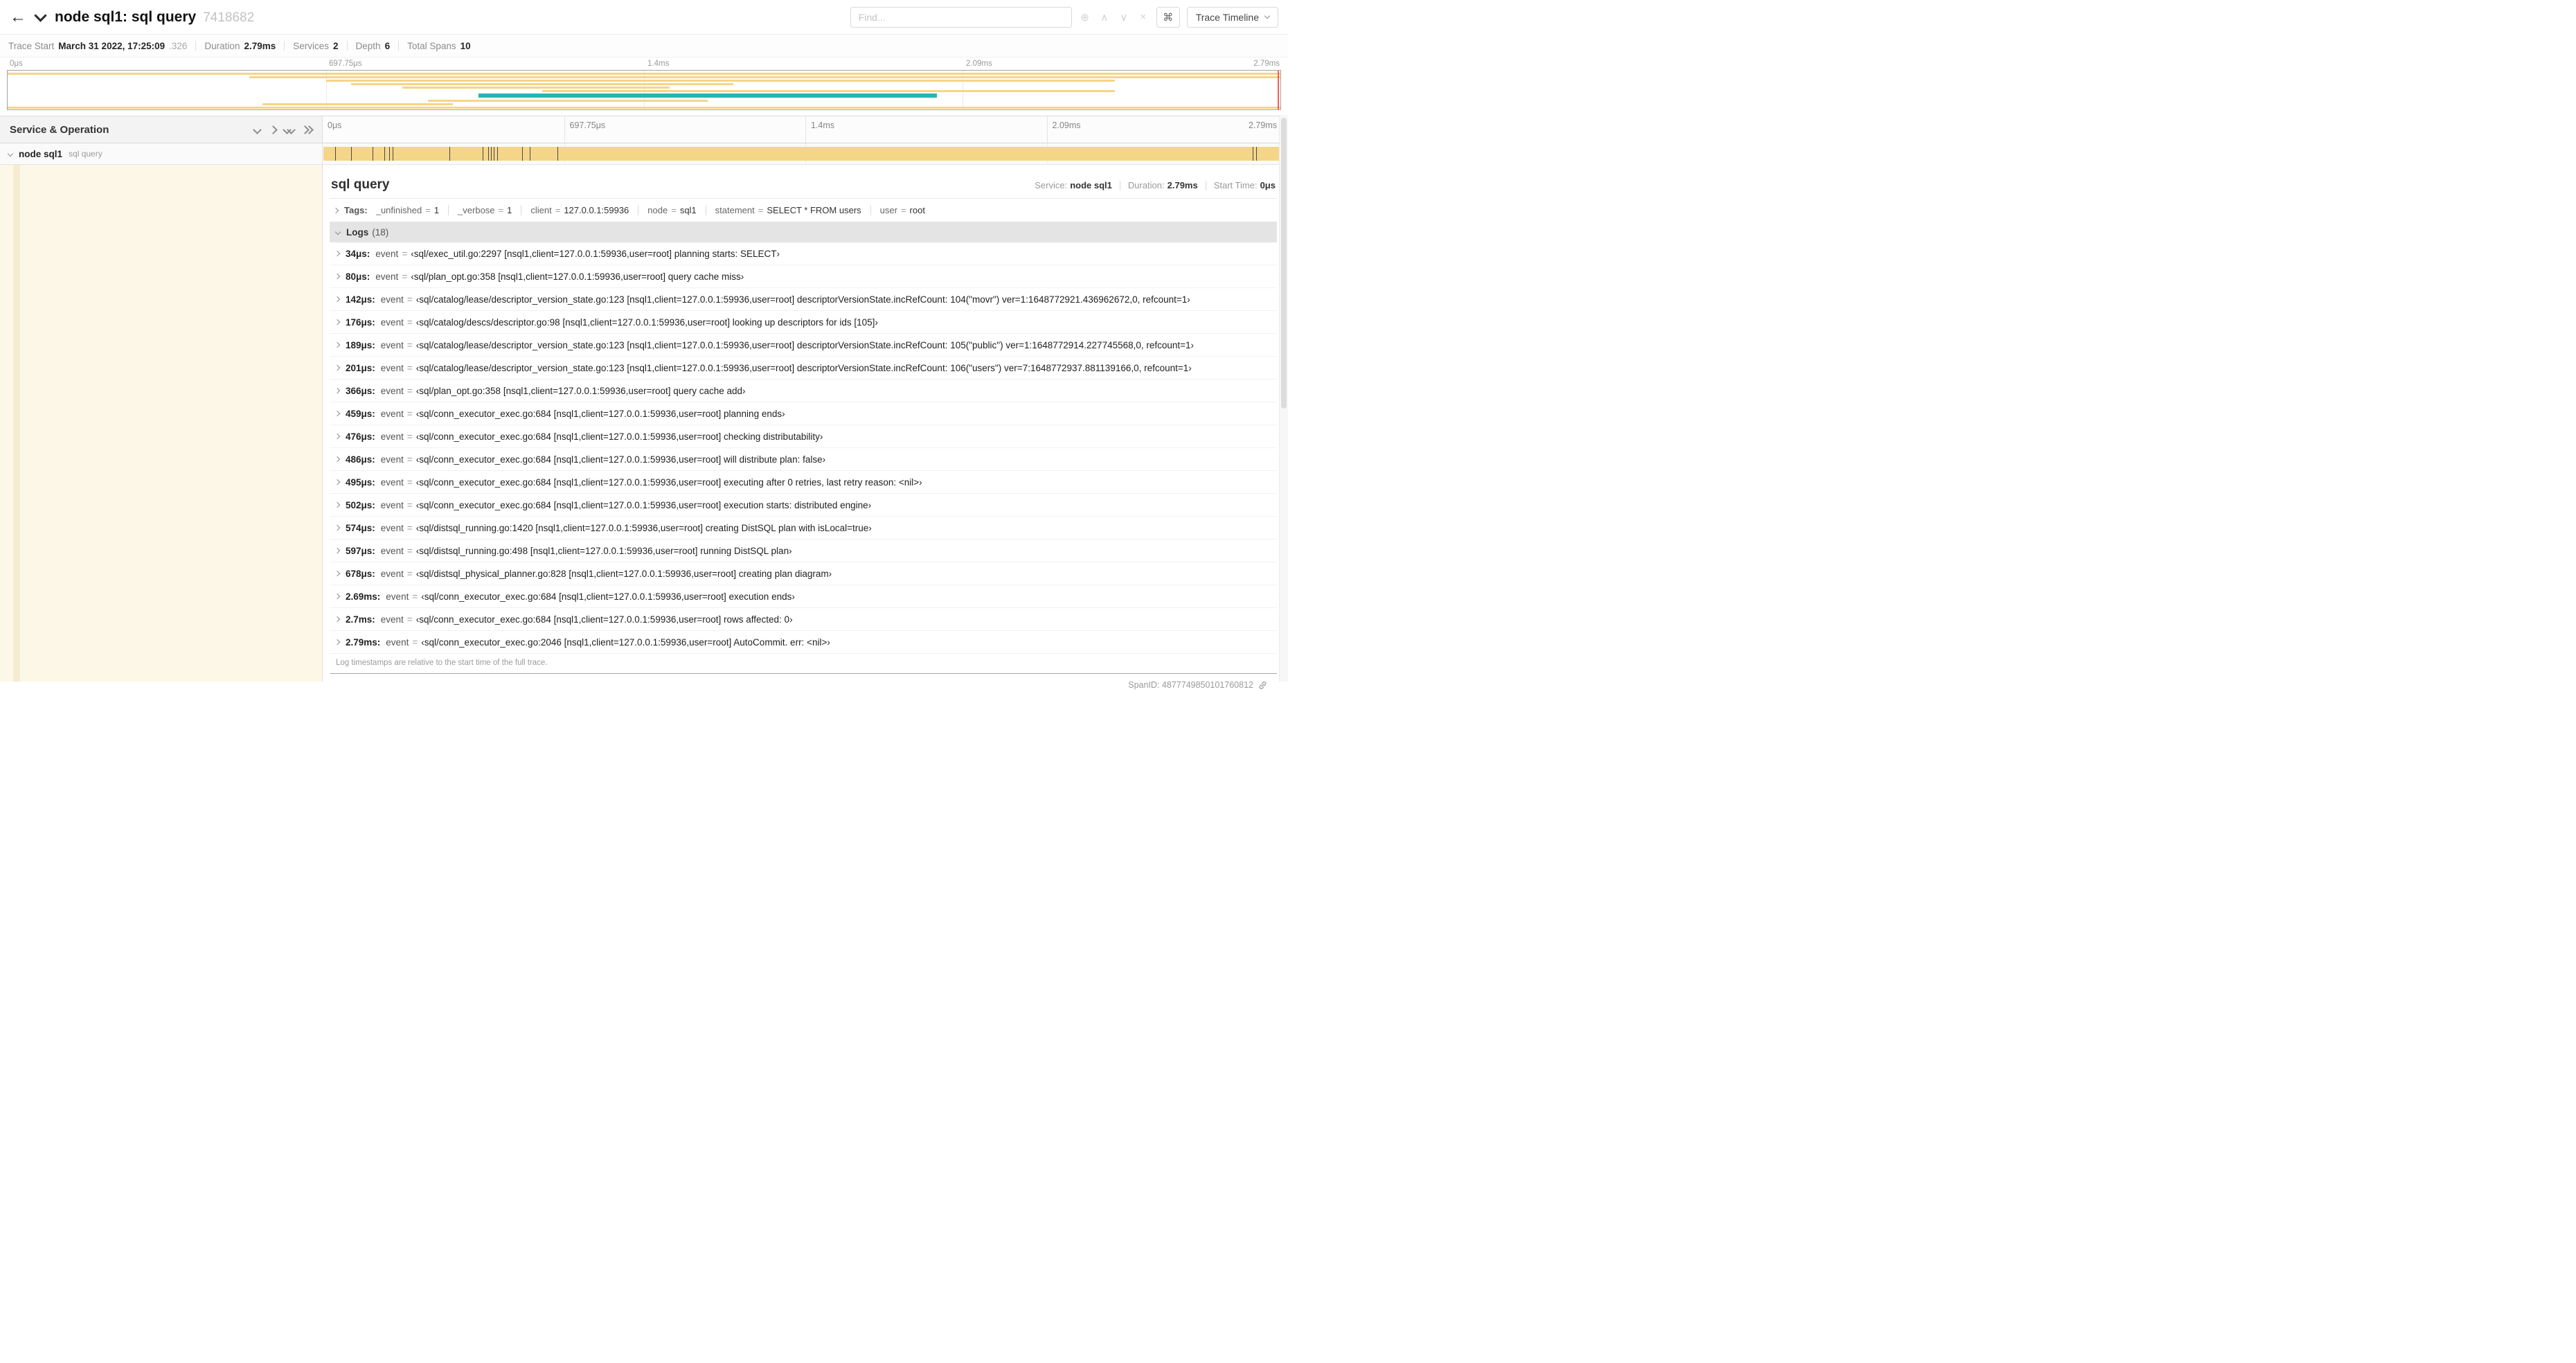  I want to click on link-icon, so click(1262, 686).